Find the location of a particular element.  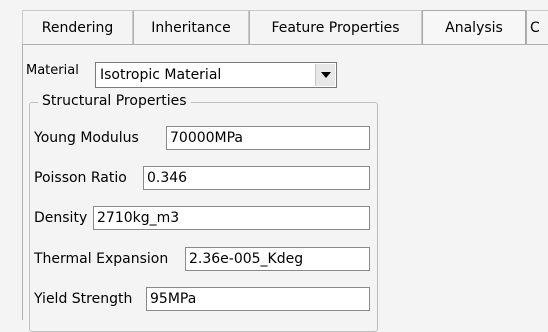

thermal-expansion-value: 2.36e-005_Kdeg is located at coordinates (246, 259).